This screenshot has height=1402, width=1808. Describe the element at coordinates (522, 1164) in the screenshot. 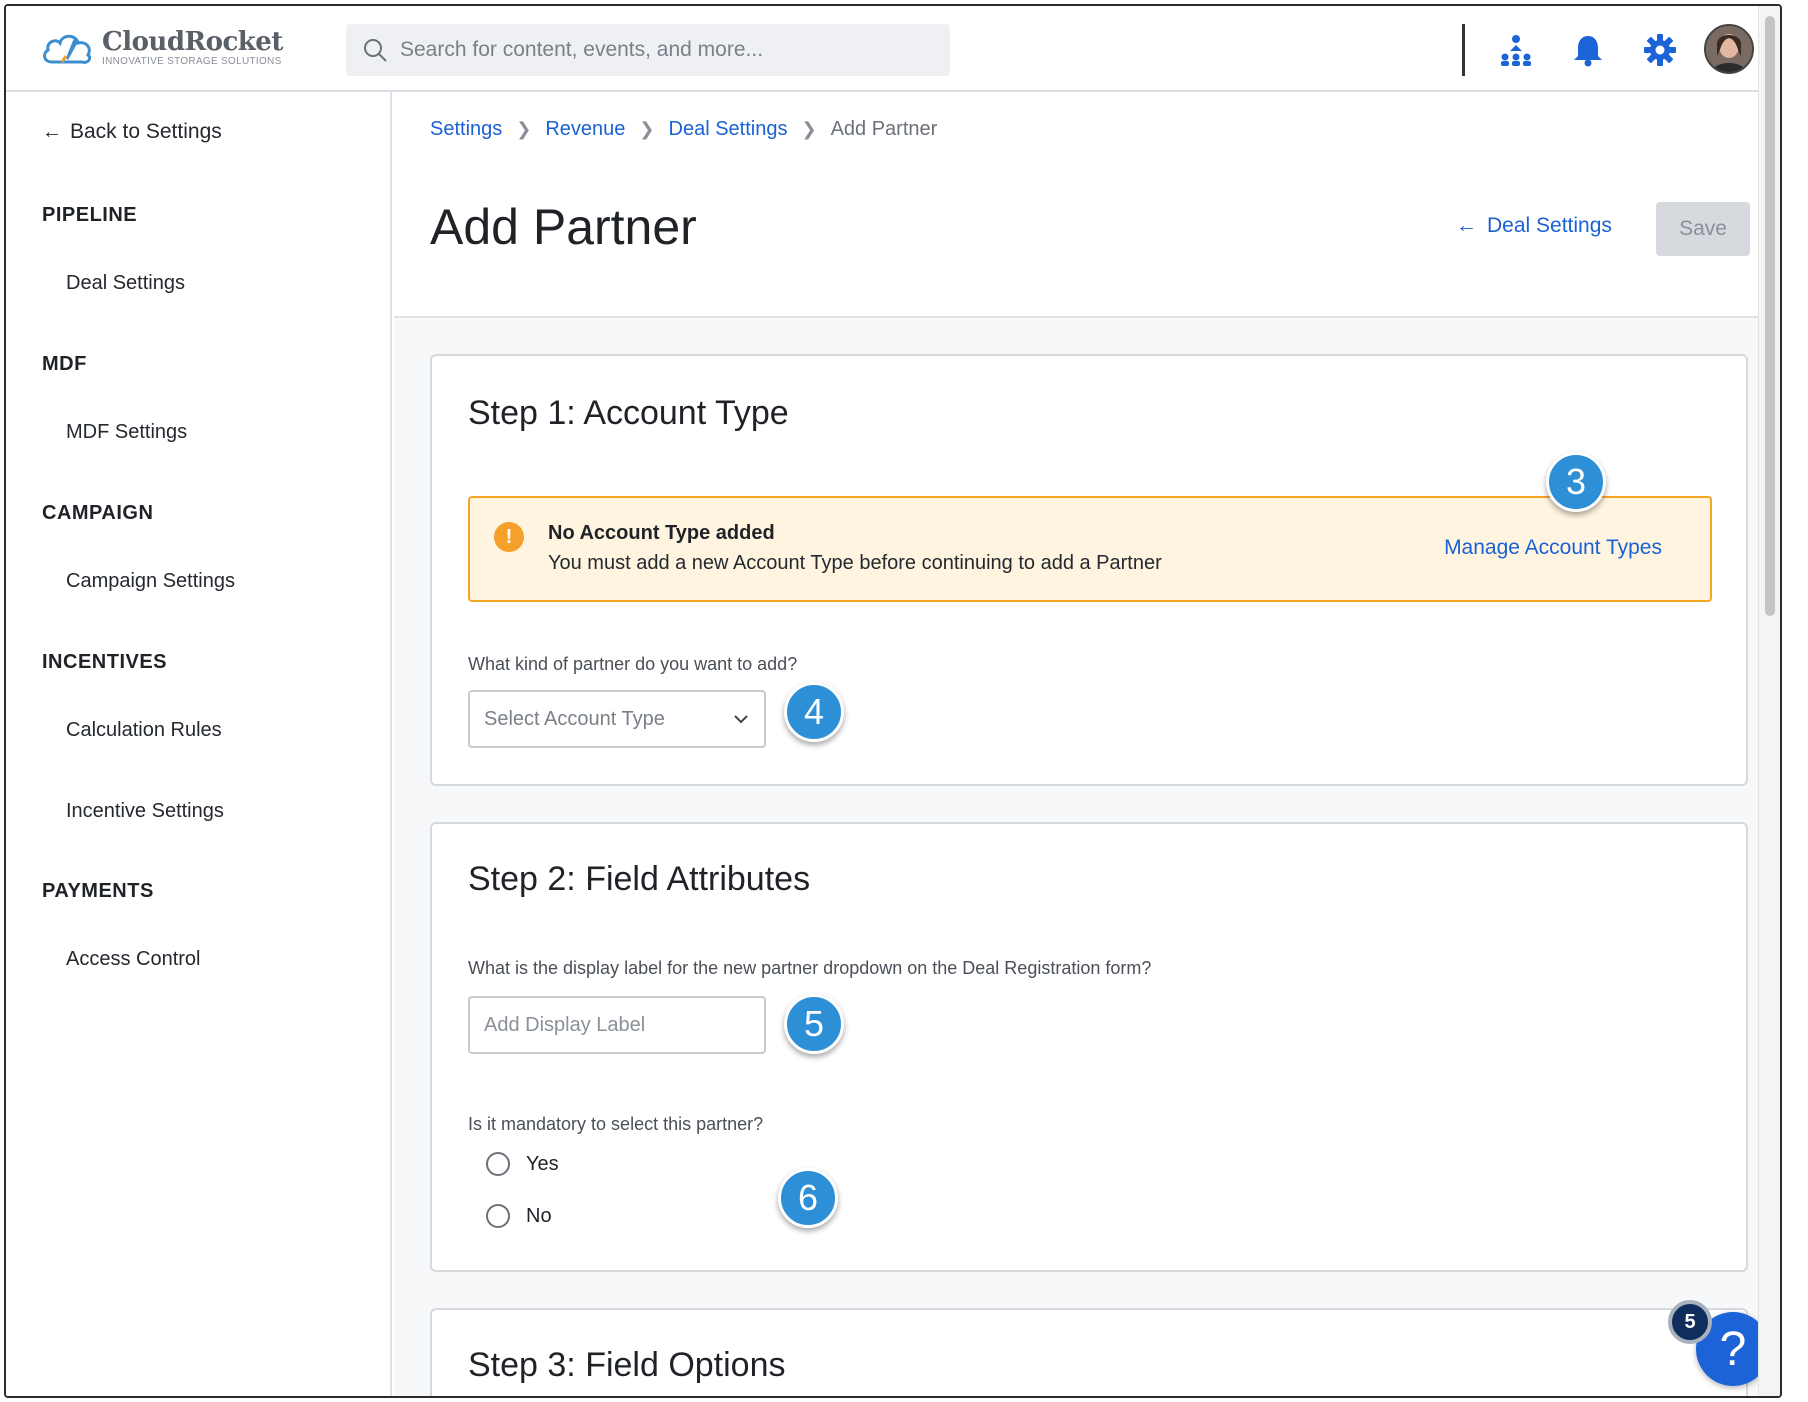

I see `radio-yes: Yes` at that location.